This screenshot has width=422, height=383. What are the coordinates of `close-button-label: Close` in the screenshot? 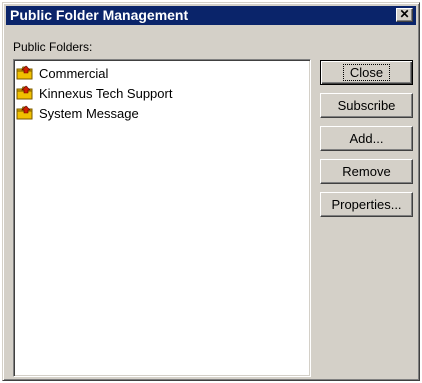 It's located at (366, 72).